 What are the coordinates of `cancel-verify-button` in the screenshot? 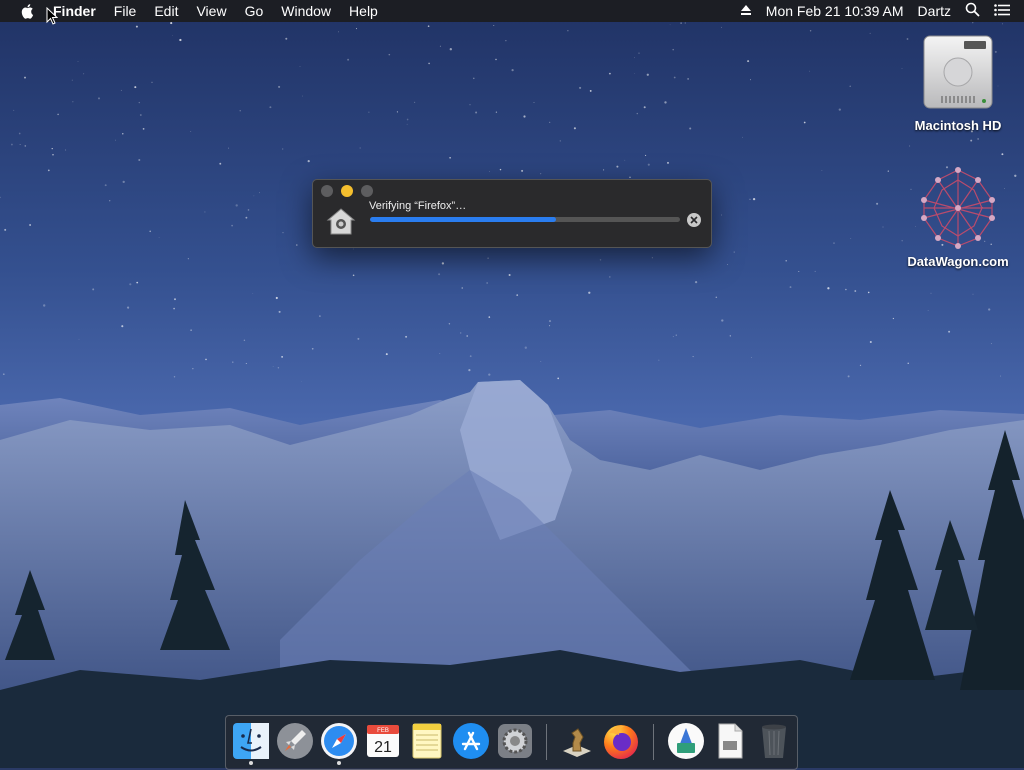 It's located at (694, 220).